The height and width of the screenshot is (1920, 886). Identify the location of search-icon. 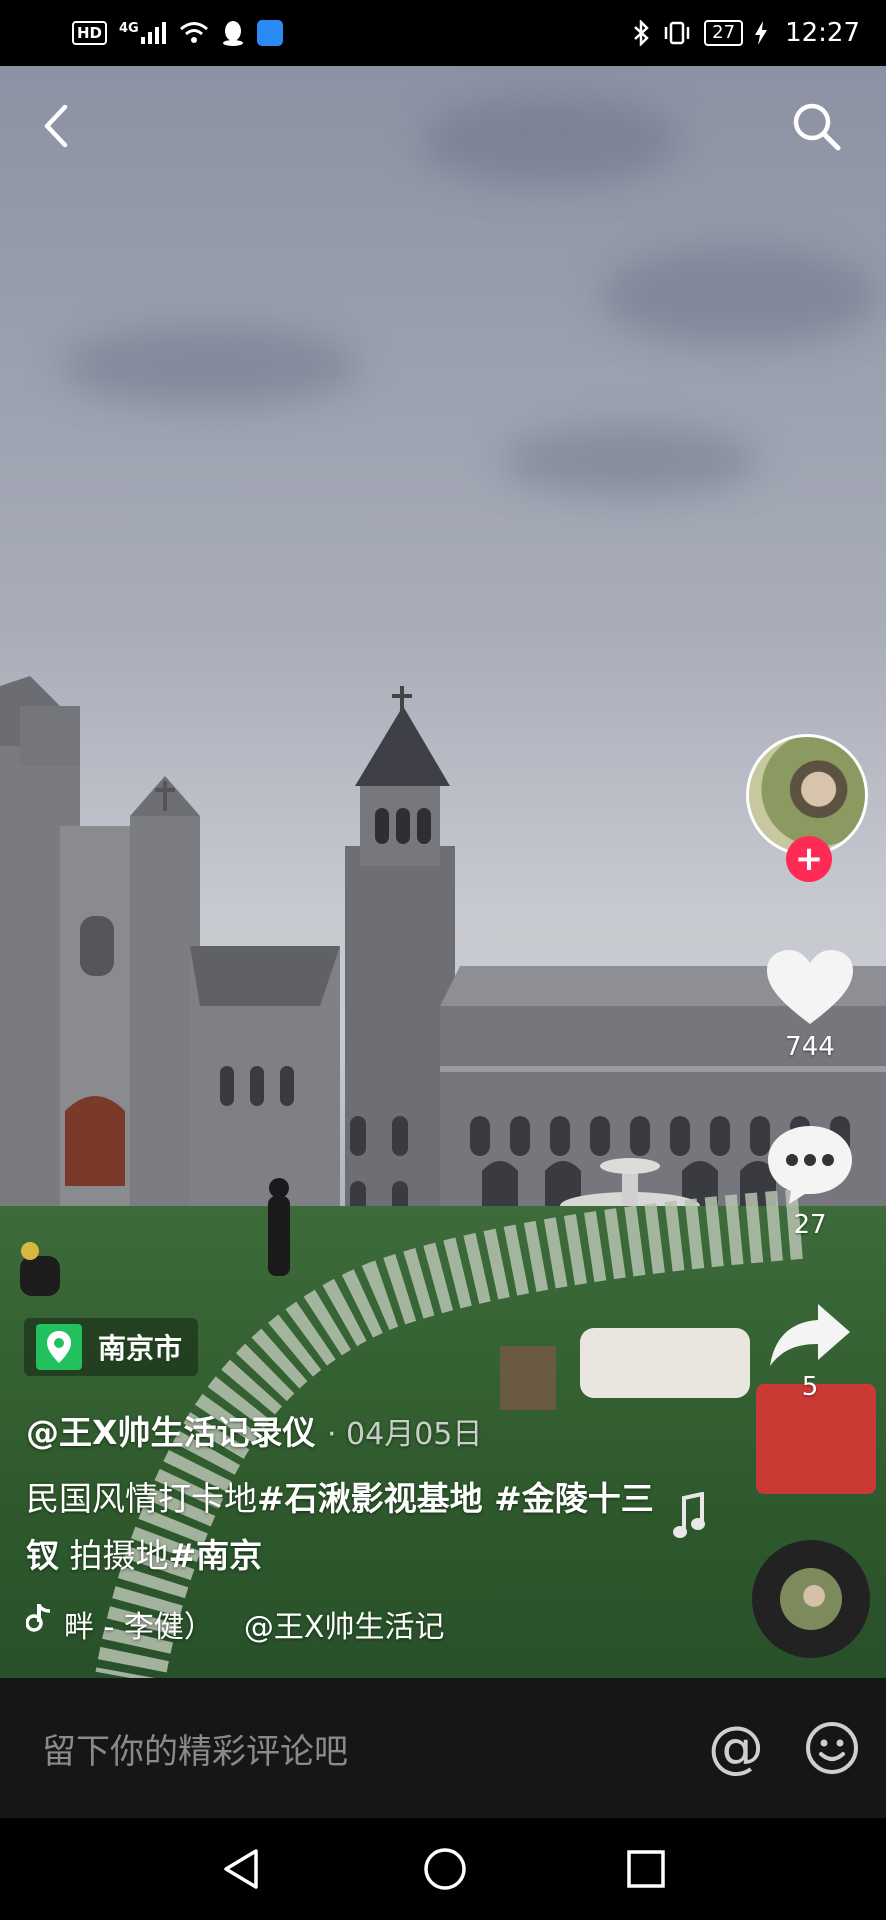
(817, 127).